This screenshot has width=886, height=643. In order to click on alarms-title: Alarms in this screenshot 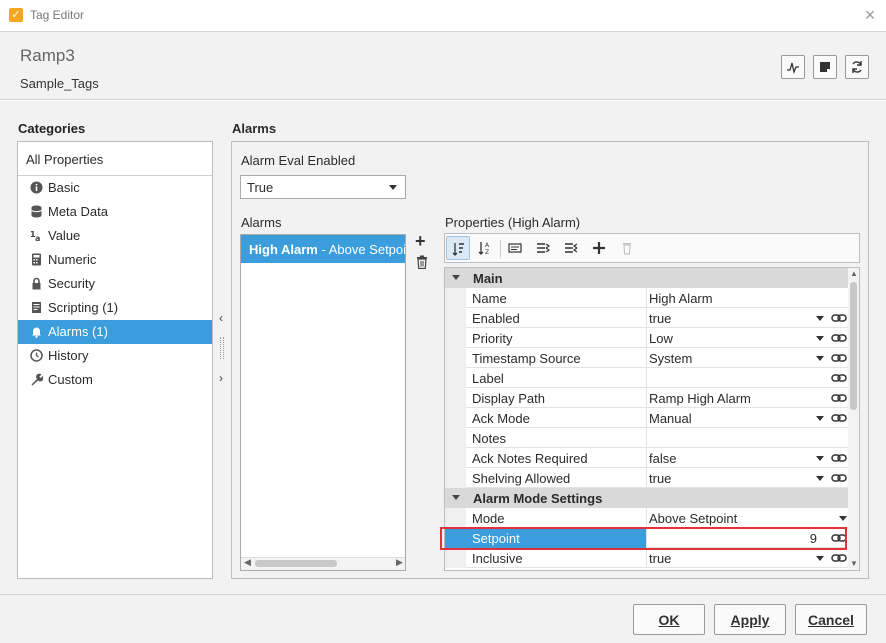, I will do `click(254, 128)`.